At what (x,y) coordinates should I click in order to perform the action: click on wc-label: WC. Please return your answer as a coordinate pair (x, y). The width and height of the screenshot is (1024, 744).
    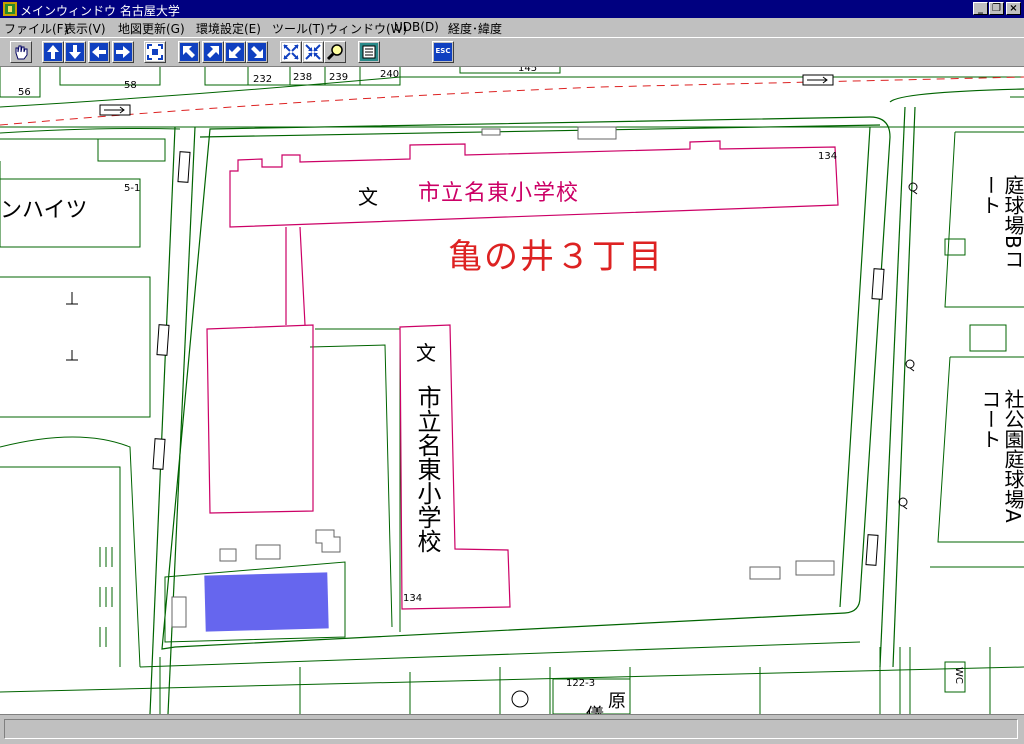
    Looking at the image, I should click on (958, 675).